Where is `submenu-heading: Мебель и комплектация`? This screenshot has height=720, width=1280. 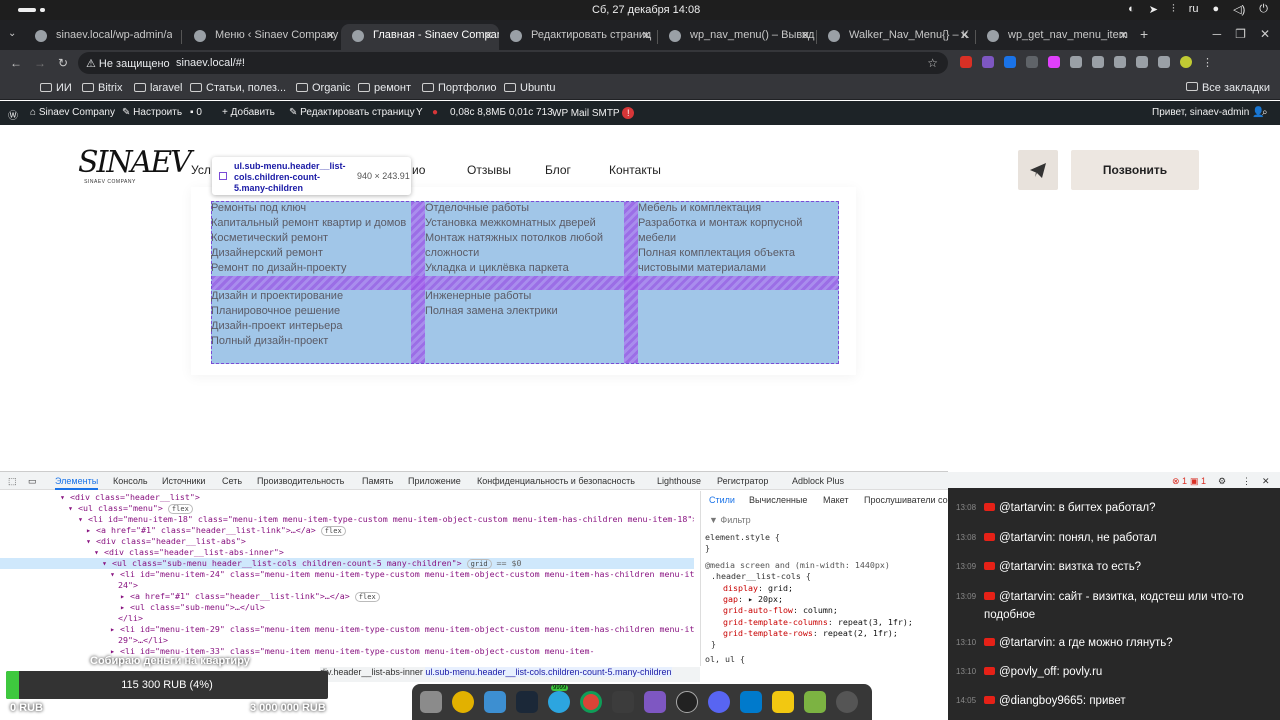 submenu-heading: Мебель и комплектация is located at coordinates (720, 208).